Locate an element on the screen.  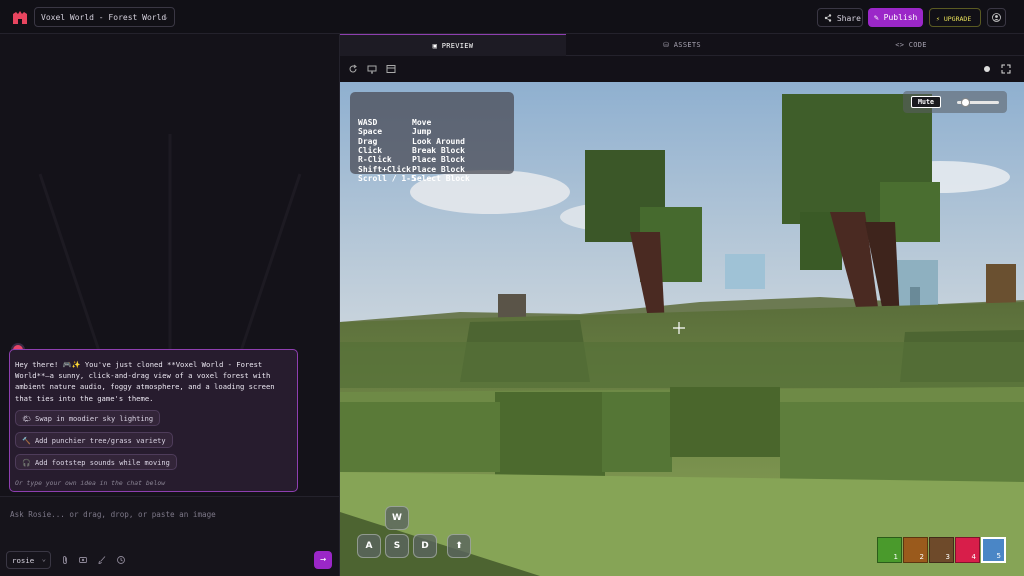
suggestion-label: Add punchier tree/grass variety is located at coordinates (100, 441).